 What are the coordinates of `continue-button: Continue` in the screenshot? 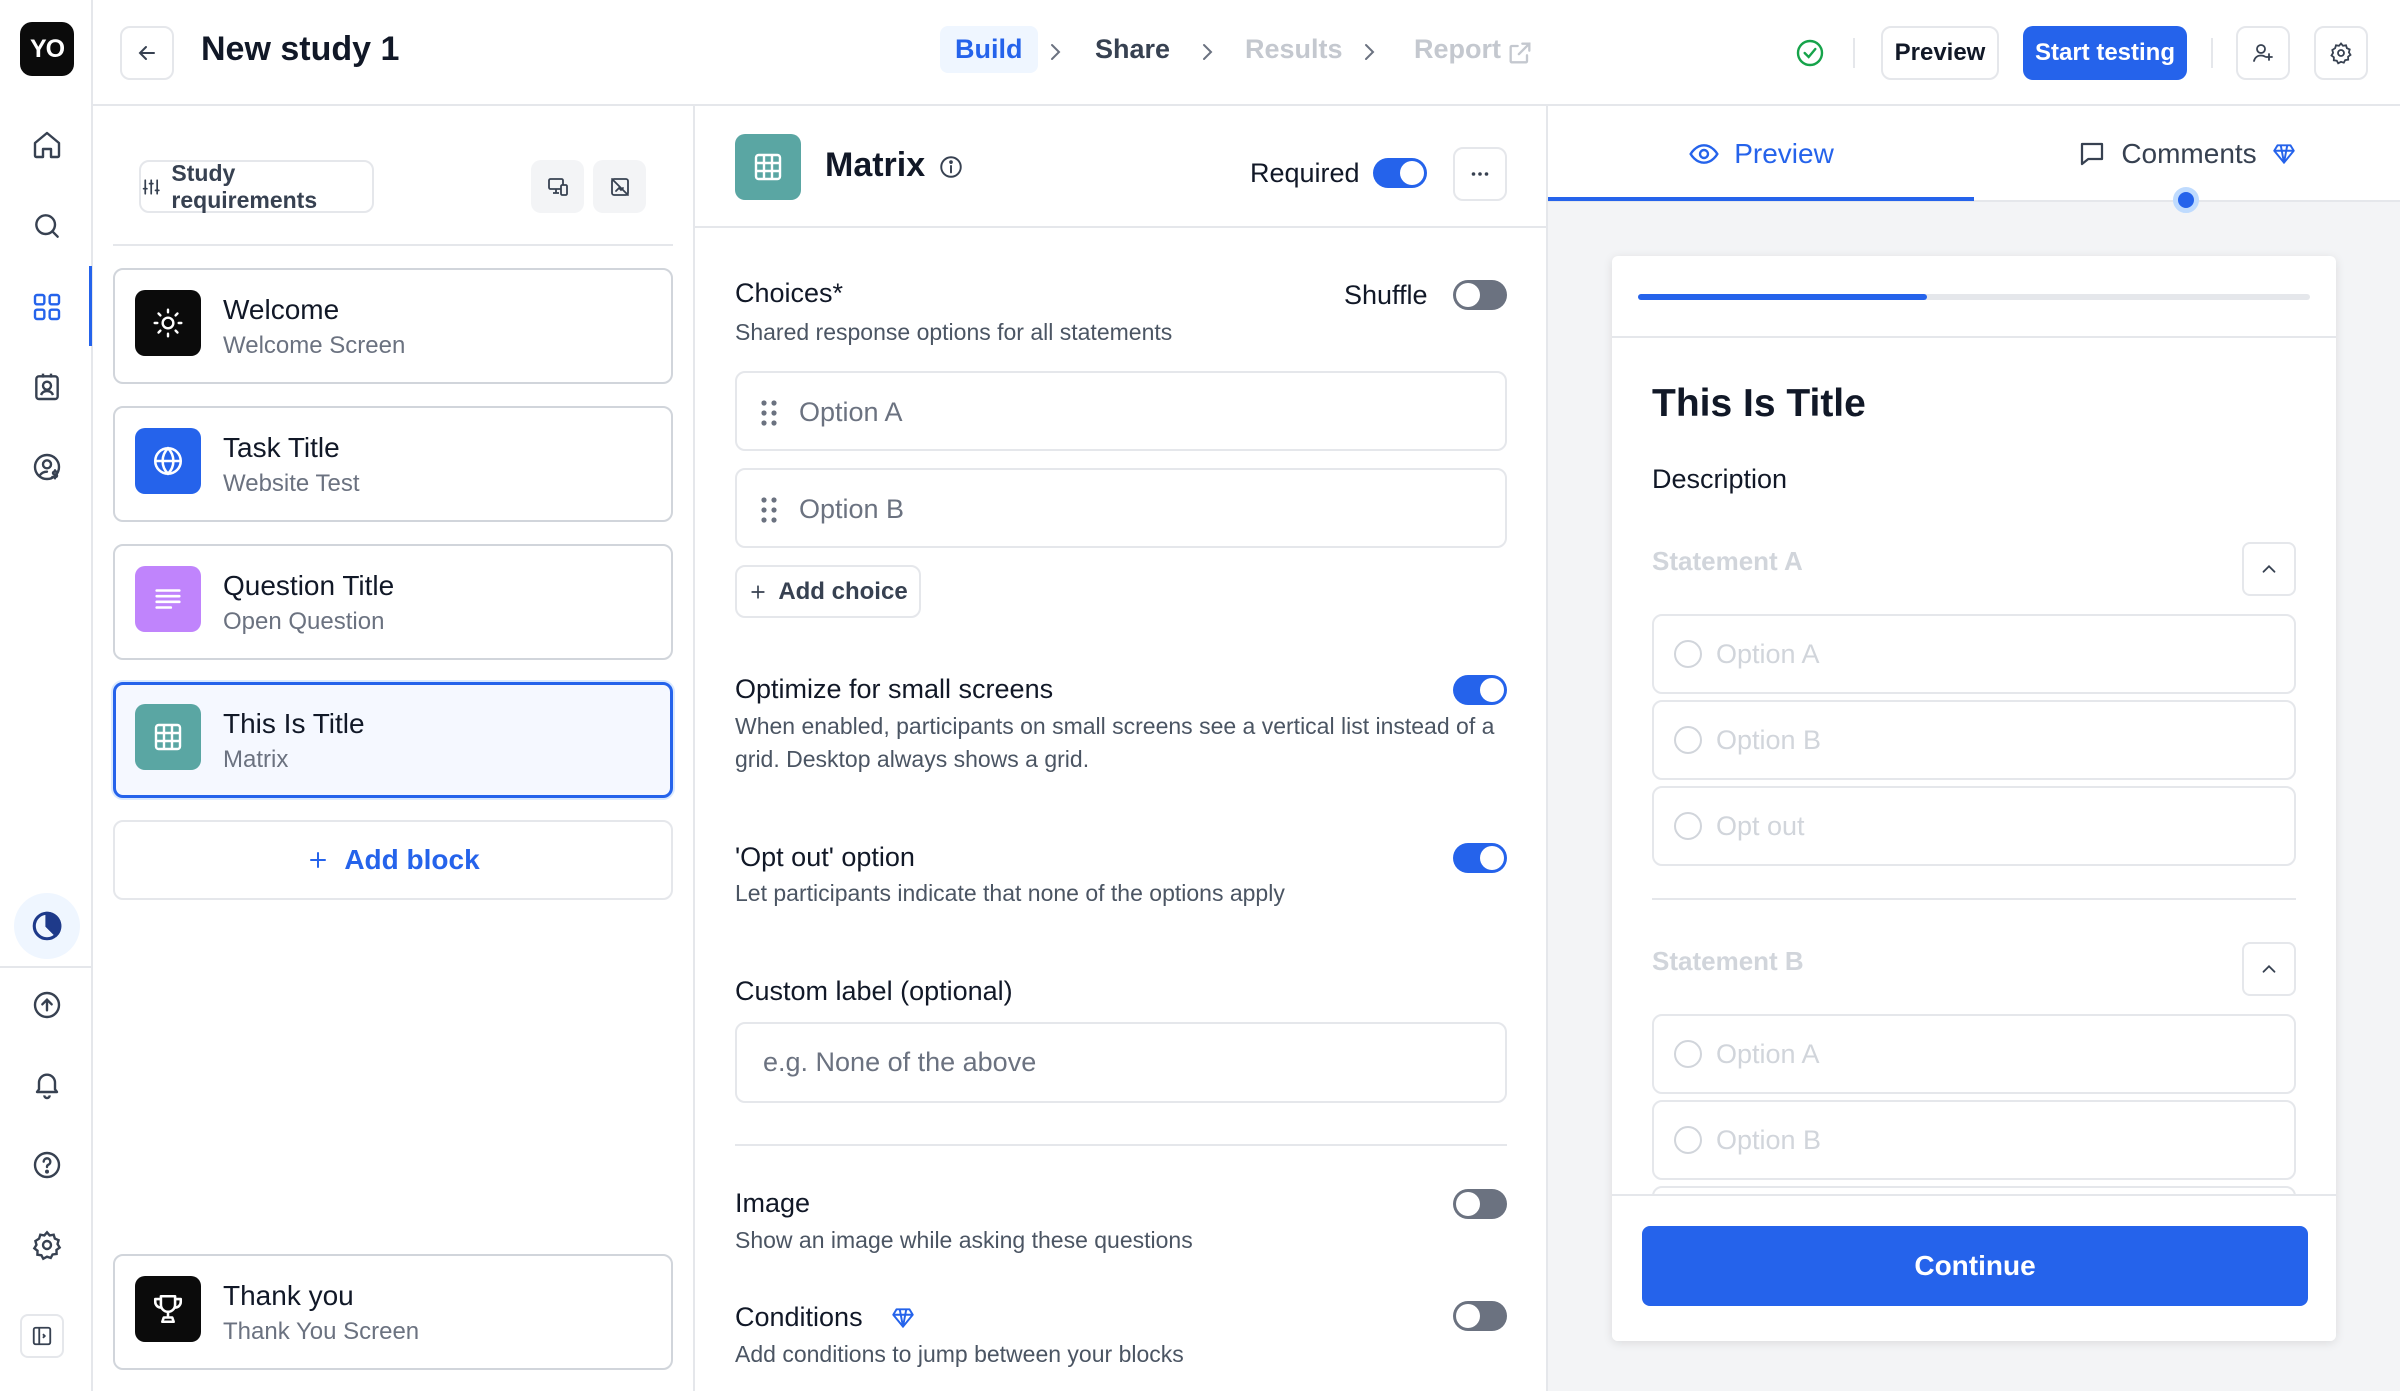 It's located at (1975, 1266).